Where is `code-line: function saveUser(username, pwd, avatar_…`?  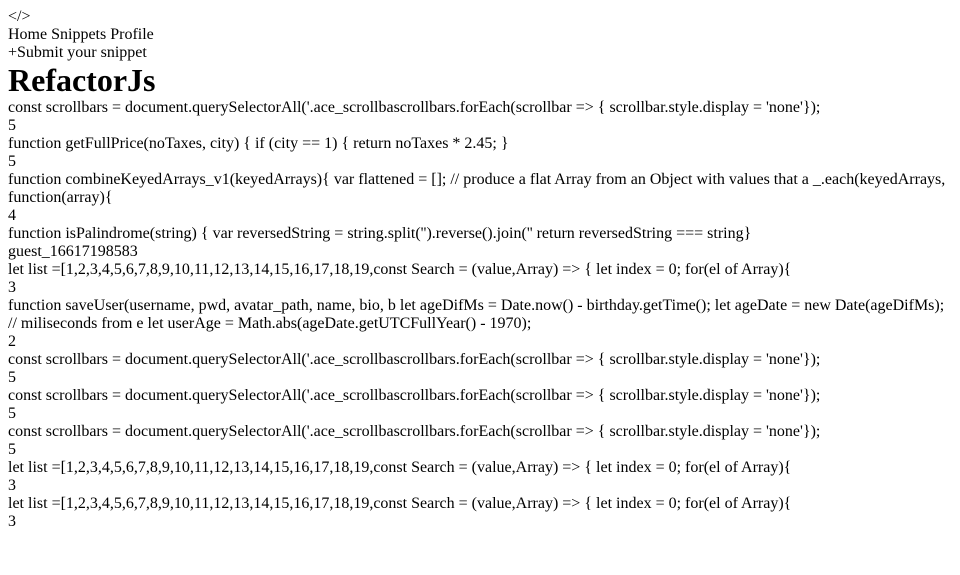
code-line: function saveUser(username, pwd, avatar_… is located at coordinates (202, 305).